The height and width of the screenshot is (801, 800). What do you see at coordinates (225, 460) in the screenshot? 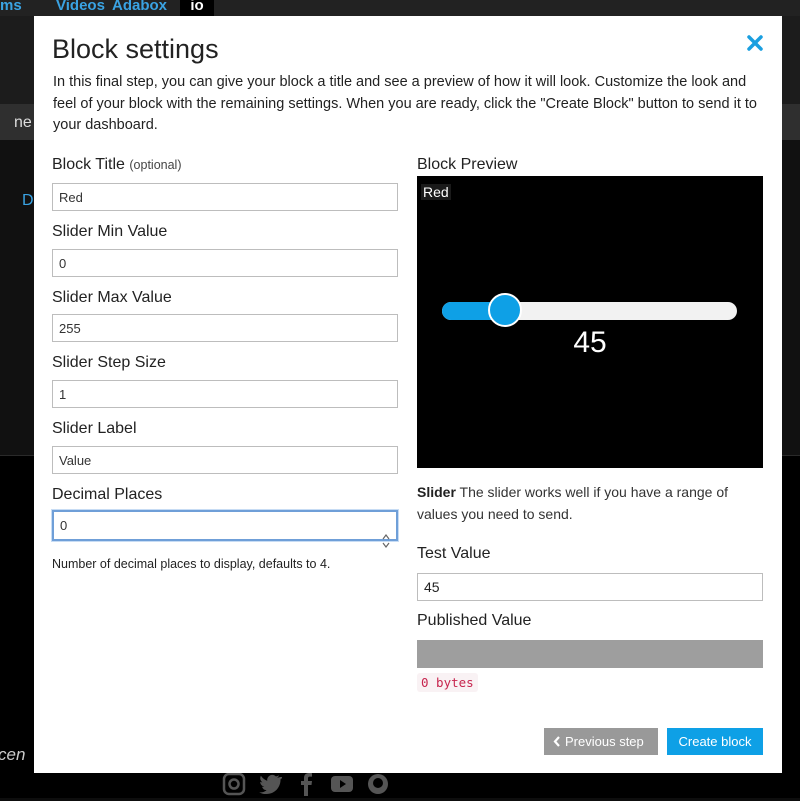
I see `slider-label-input` at bounding box center [225, 460].